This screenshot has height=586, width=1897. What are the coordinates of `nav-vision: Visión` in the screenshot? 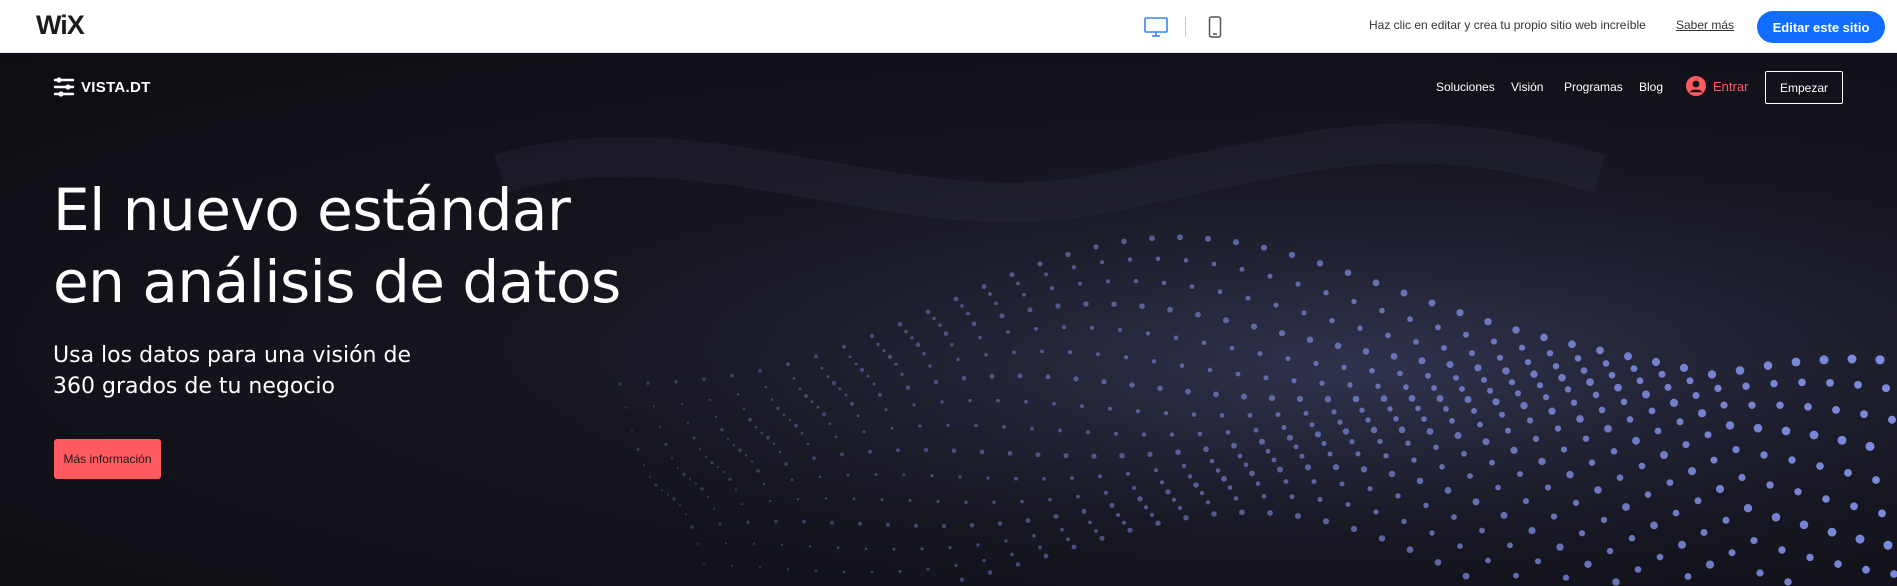 It's located at (1527, 87).